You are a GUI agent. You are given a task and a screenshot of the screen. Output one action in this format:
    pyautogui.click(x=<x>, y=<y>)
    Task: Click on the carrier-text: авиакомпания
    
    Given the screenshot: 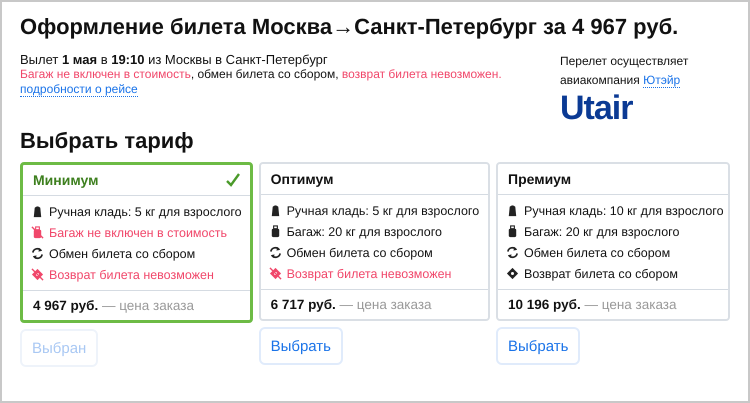 What is the action you would take?
    pyautogui.click(x=600, y=80)
    